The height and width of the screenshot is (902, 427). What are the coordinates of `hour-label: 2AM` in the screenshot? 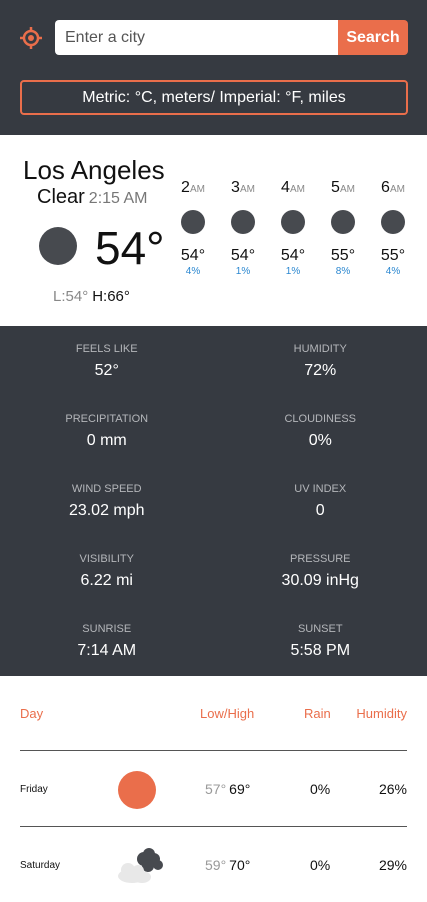 It's located at (193, 187).